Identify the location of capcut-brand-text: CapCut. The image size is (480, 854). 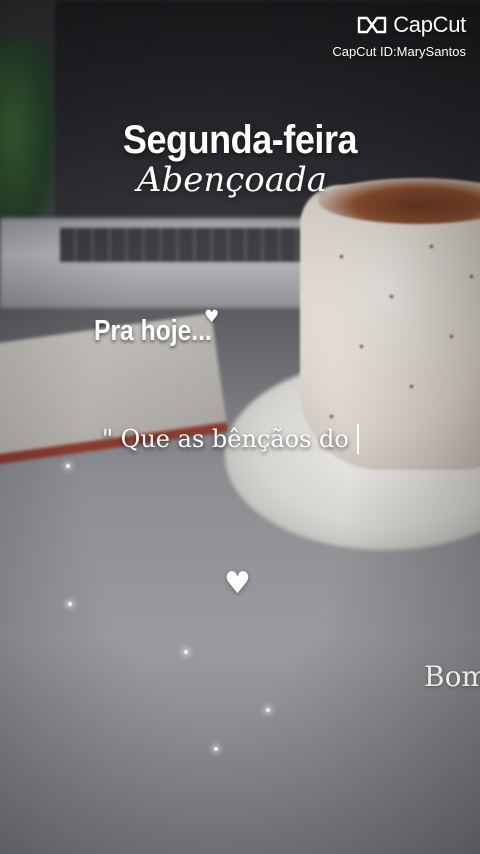
(429, 24).